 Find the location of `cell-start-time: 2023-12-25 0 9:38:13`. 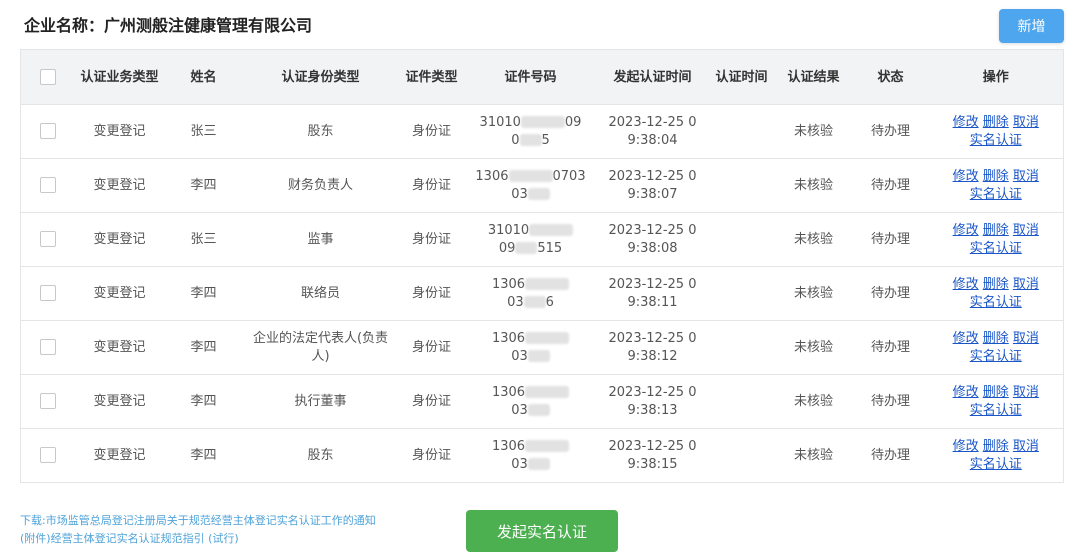

cell-start-time: 2023-12-25 0 9:38:13 is located at coordinates (652, 401).